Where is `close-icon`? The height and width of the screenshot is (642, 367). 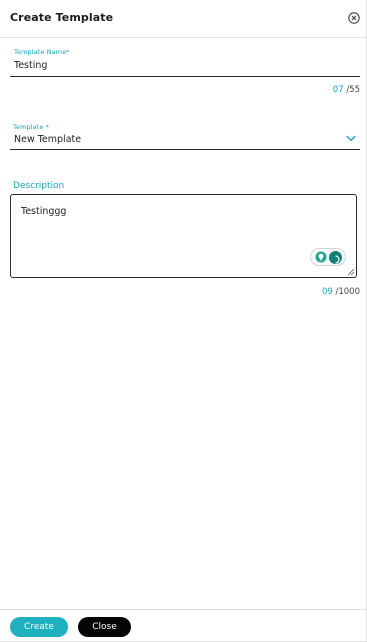 close-icon is located at coordinates (354, 18).